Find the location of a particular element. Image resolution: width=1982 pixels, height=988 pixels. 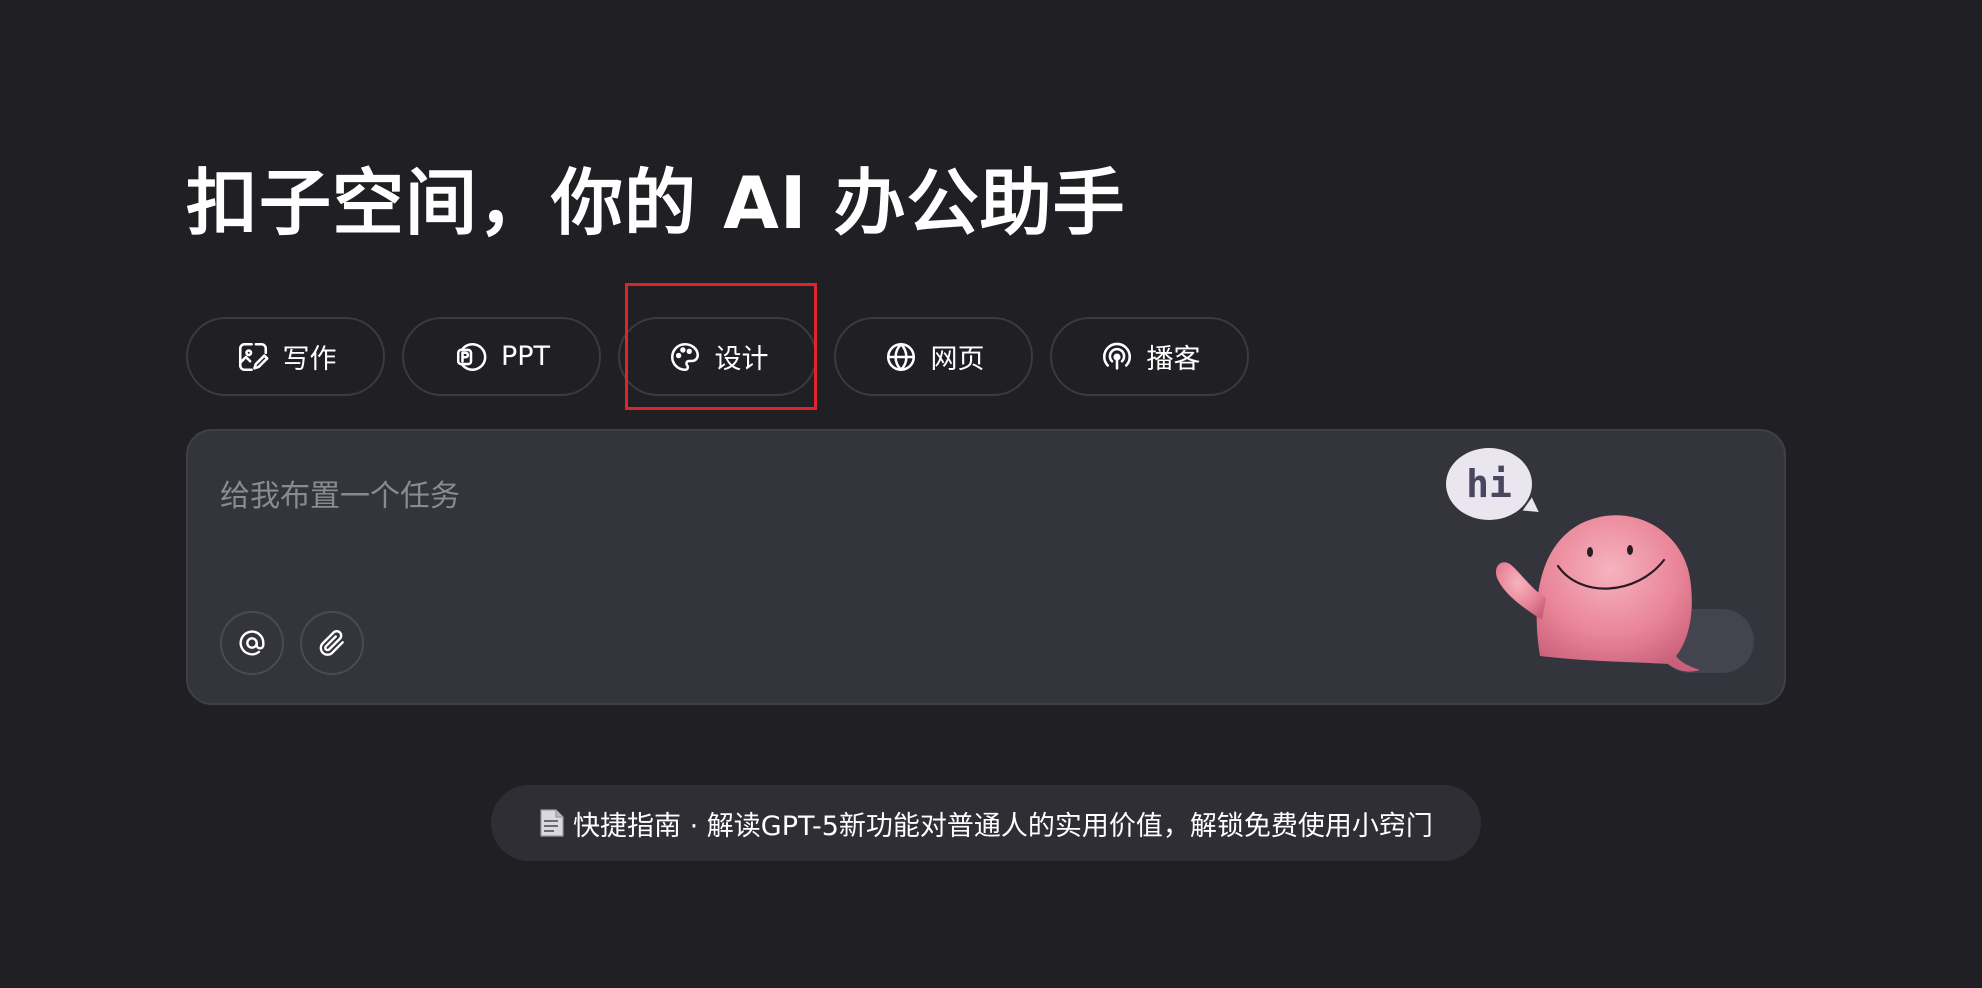

mention-button is located at coordinates (252, 643).